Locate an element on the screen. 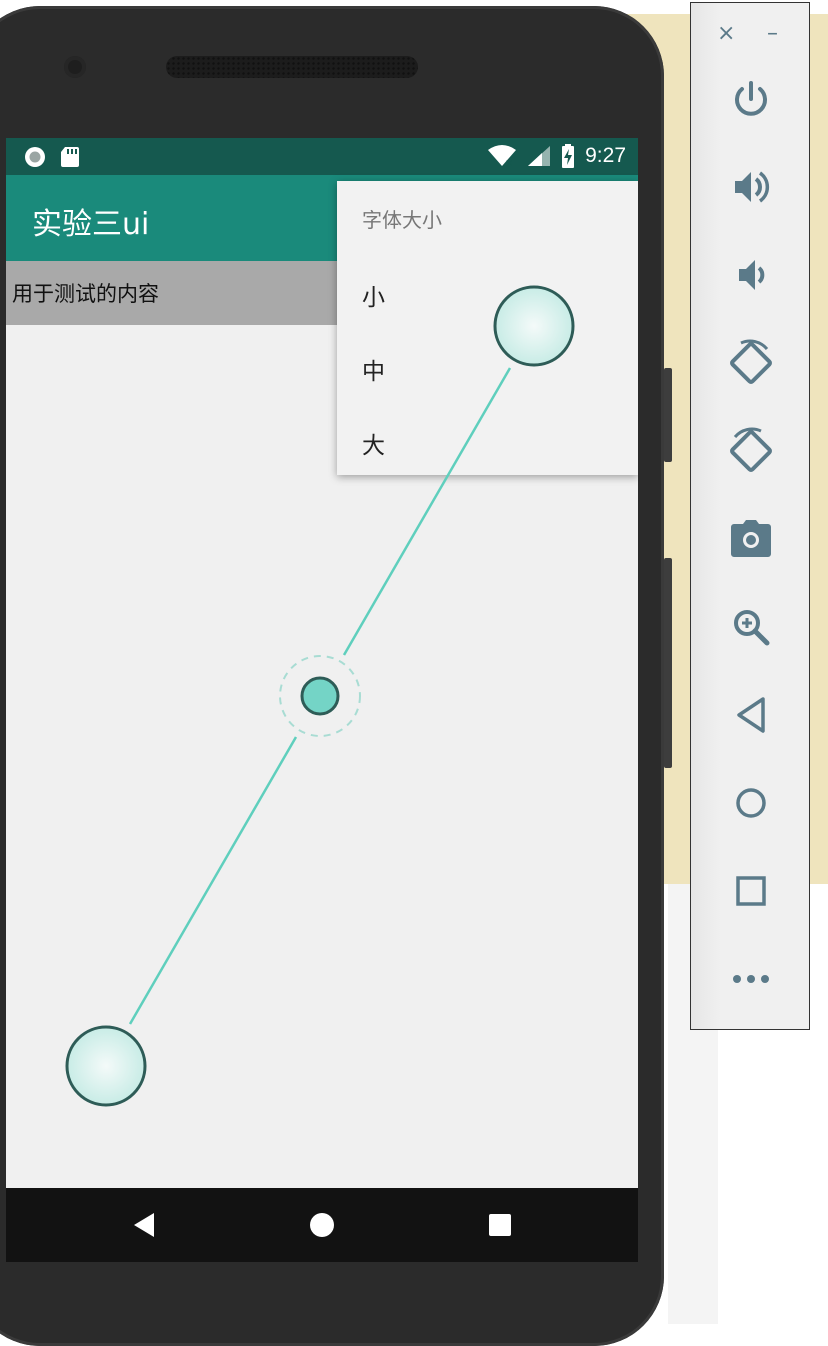  screenshot-button is located at coordinates (751, 539).